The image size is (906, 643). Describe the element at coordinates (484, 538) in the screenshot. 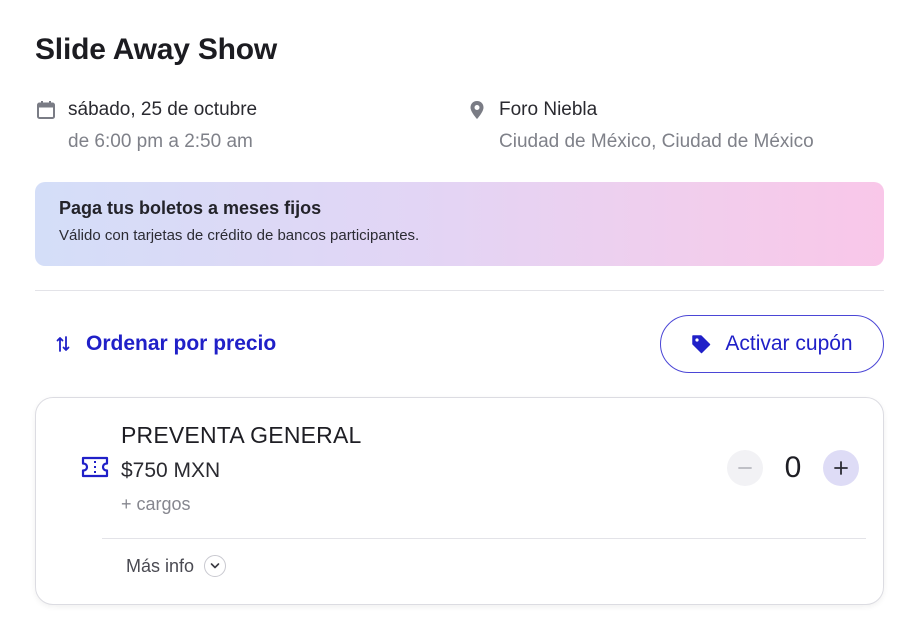

I see `card-divider` at that location.